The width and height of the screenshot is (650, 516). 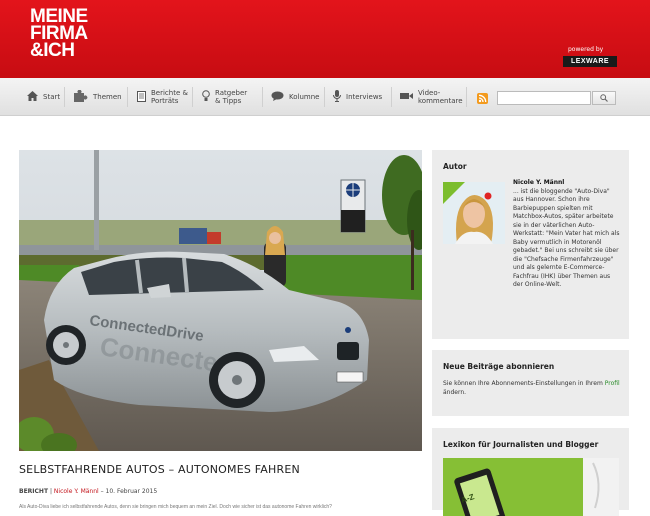 I want to click on subscribe-box-heading: Neue Beiträge abonnieren, so click(x=499, y=366).